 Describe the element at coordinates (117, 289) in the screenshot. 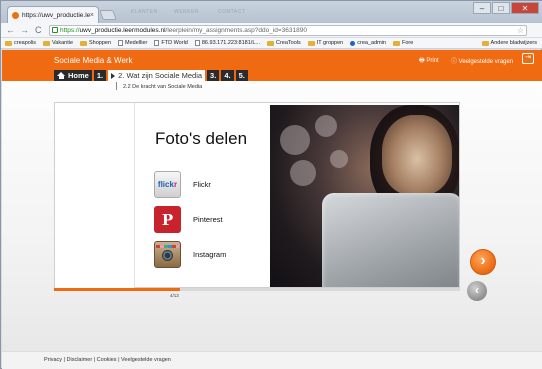

I see `progress-fill` at that location.